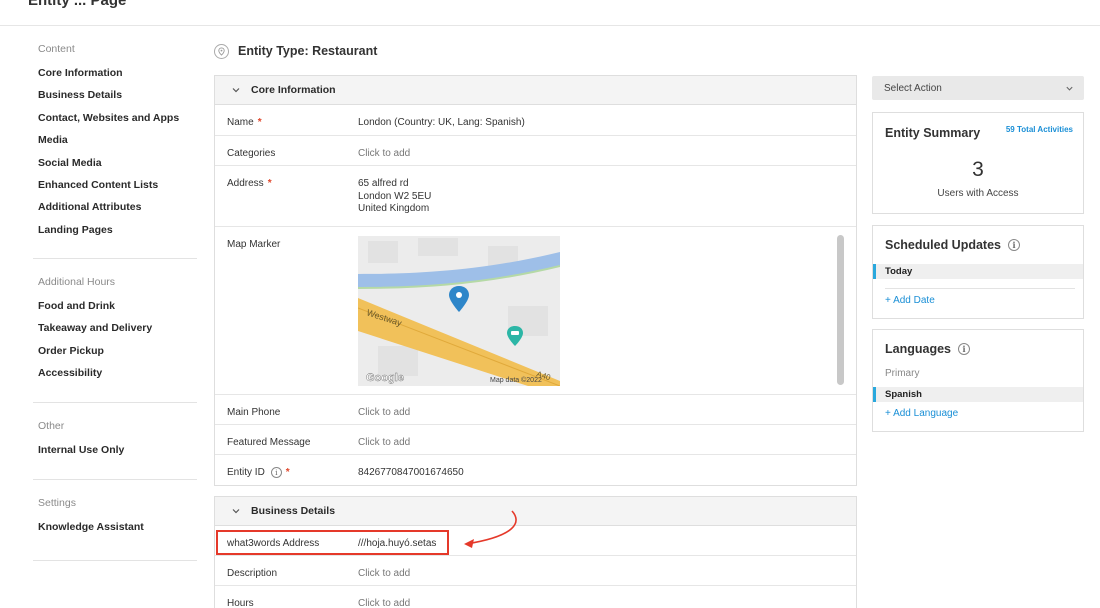 This screenshot has width=1100, height=608. Describe the element at coordinates (384, 574) in the screenshot. I see `description-value: Click to add` at that location.